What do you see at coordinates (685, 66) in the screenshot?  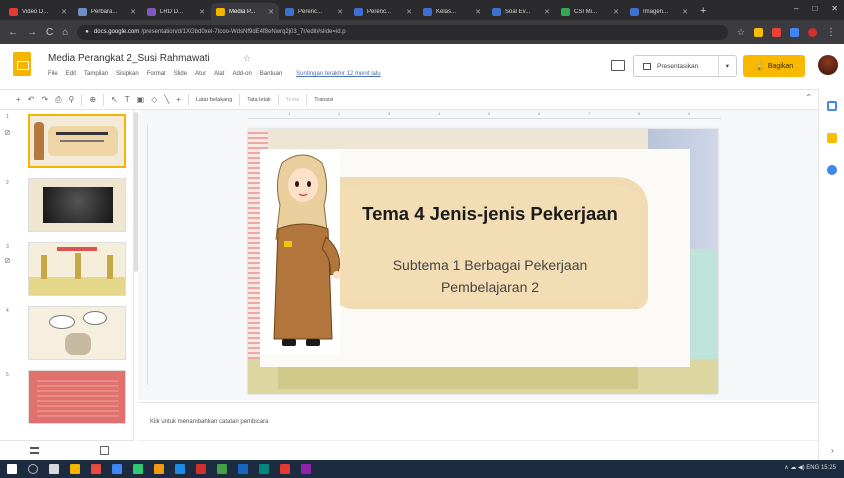 I see `present-button: Presentasikan ▾` at bounding box center [685, 66].